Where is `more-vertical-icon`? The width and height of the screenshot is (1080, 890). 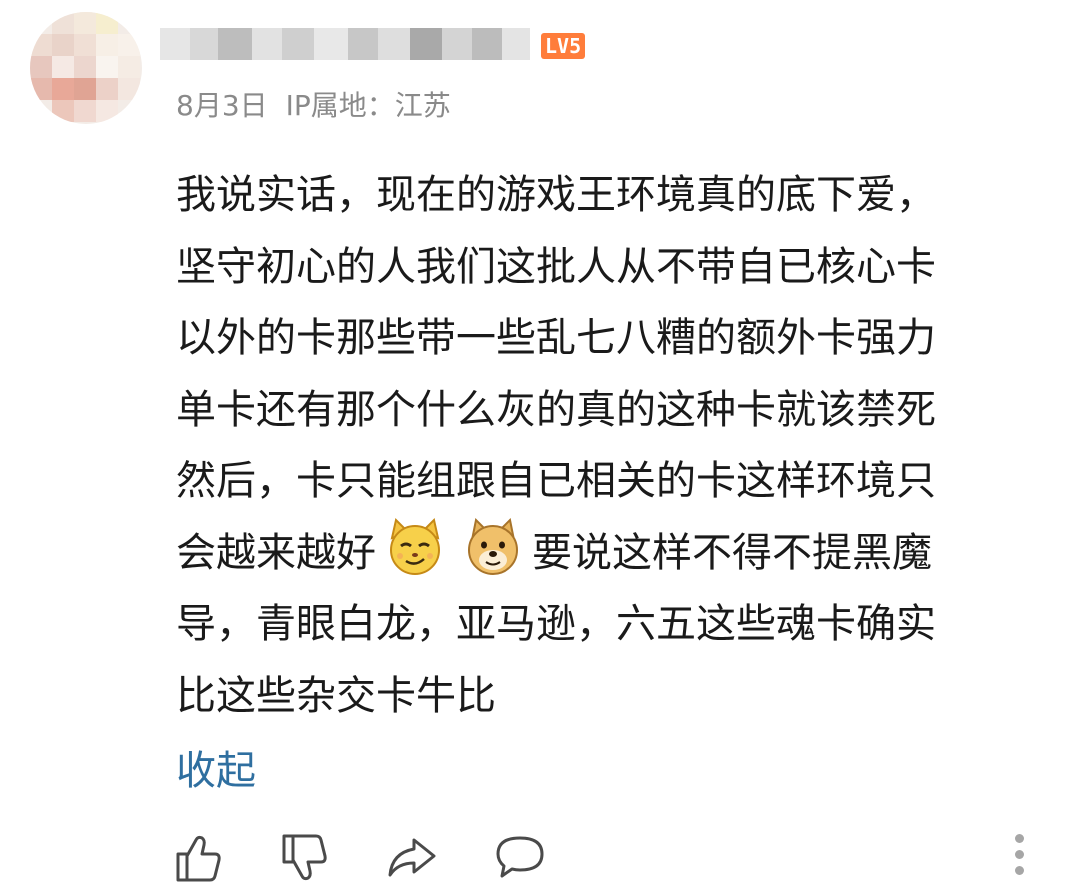
more-vertical-icon is located at coordinates (1020, 855).